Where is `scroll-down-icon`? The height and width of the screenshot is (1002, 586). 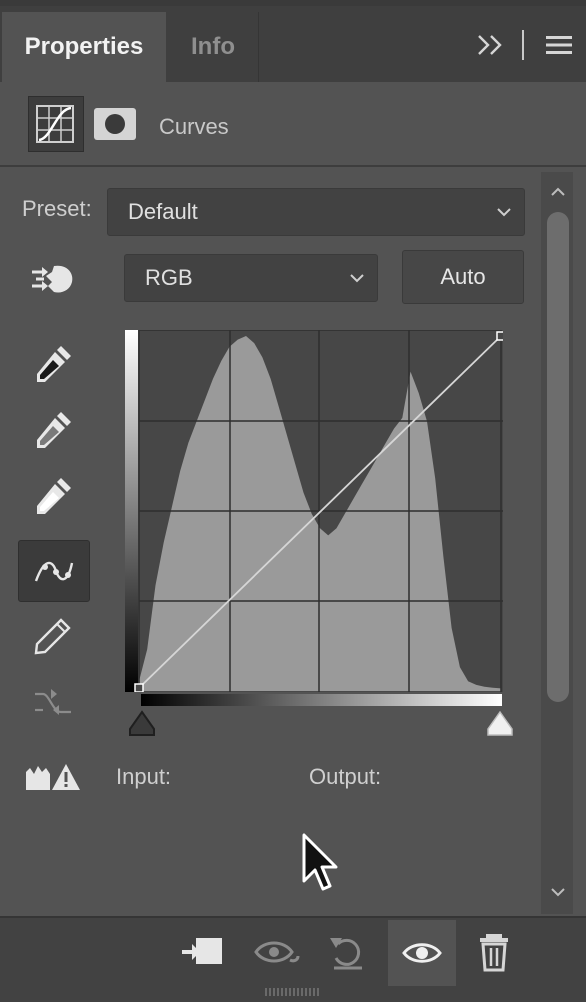
scroll-down-icon is located at coordinates (558, 892).